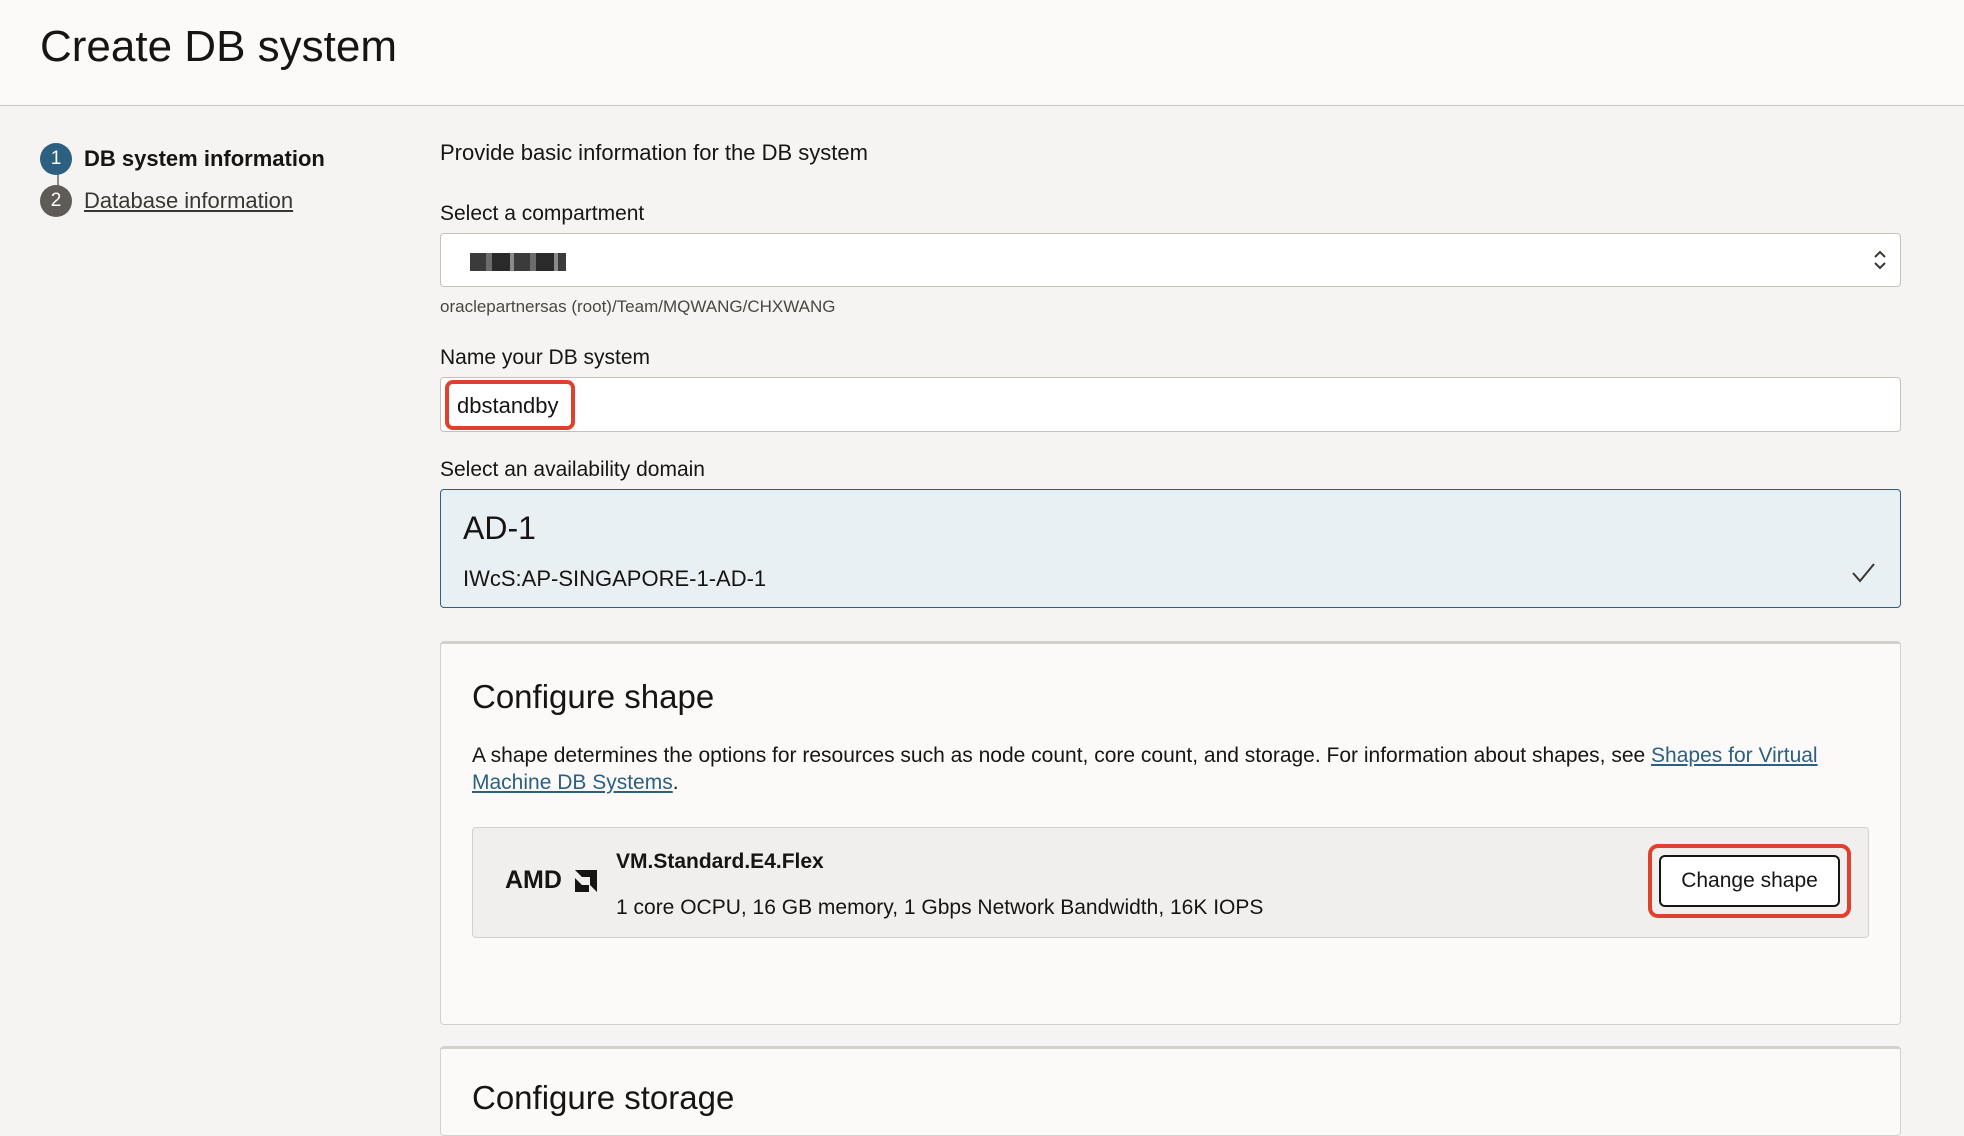 The image size is (1964, 1136). I want to click on page-header: Create DB system, so click(982, 53).